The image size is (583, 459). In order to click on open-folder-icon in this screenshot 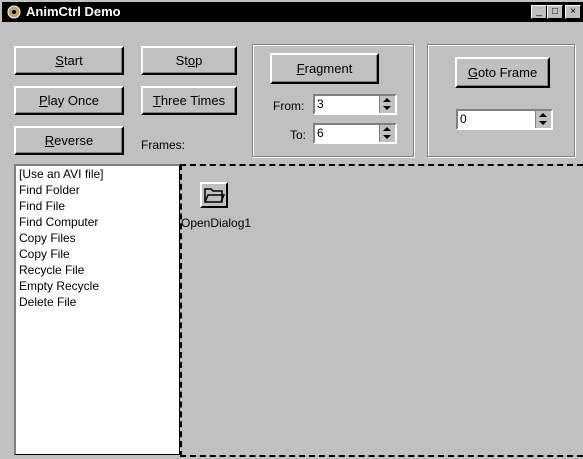, I will do `click(215, 195)`.